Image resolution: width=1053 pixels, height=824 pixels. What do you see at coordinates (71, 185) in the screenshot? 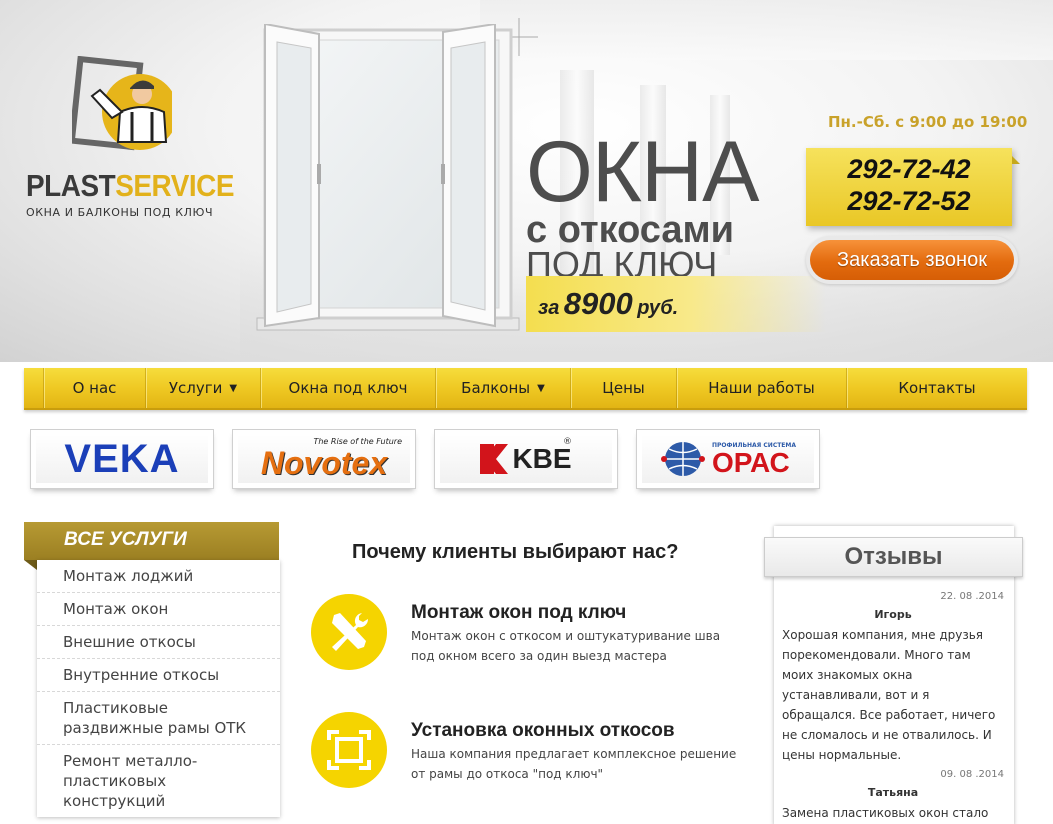
I see `logo-name-part1: PLAST` at bounding box center [71, 185].